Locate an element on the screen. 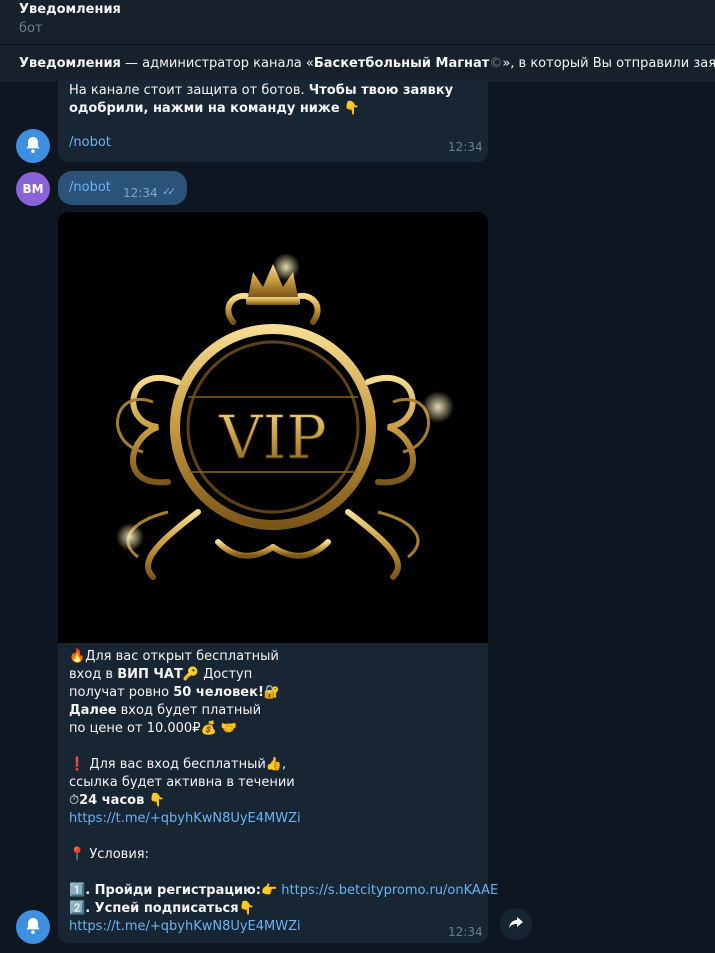  notice-sender: Уведомления is located at coordinates (70, 63).